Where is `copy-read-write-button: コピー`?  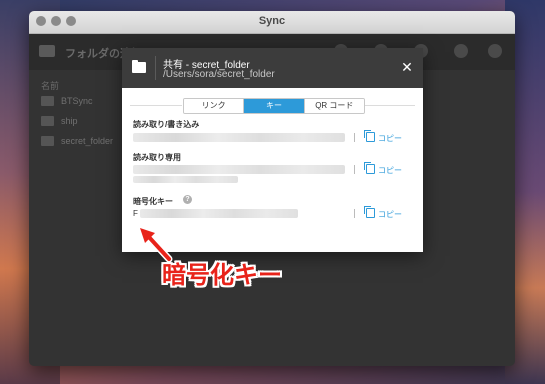 copy-read-write-button: コピー is located at coordinates (383, 137).